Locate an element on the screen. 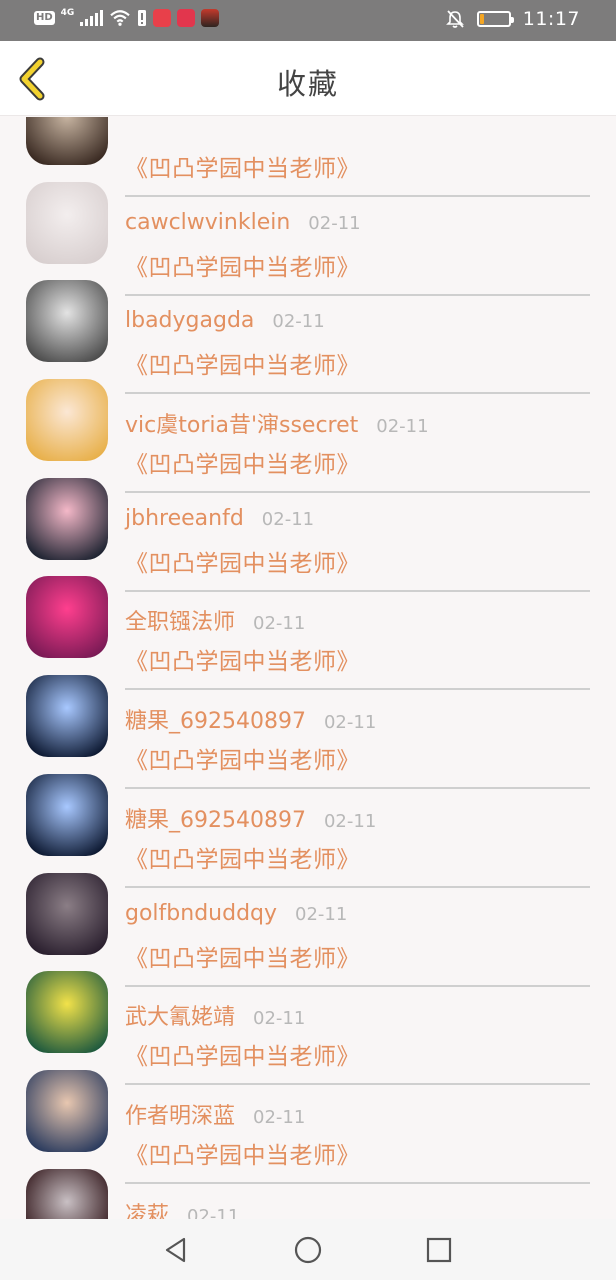 The image size is (616, 1280). name-row: cawclwvinklein 02-11 is located at coordinates (243, 222).